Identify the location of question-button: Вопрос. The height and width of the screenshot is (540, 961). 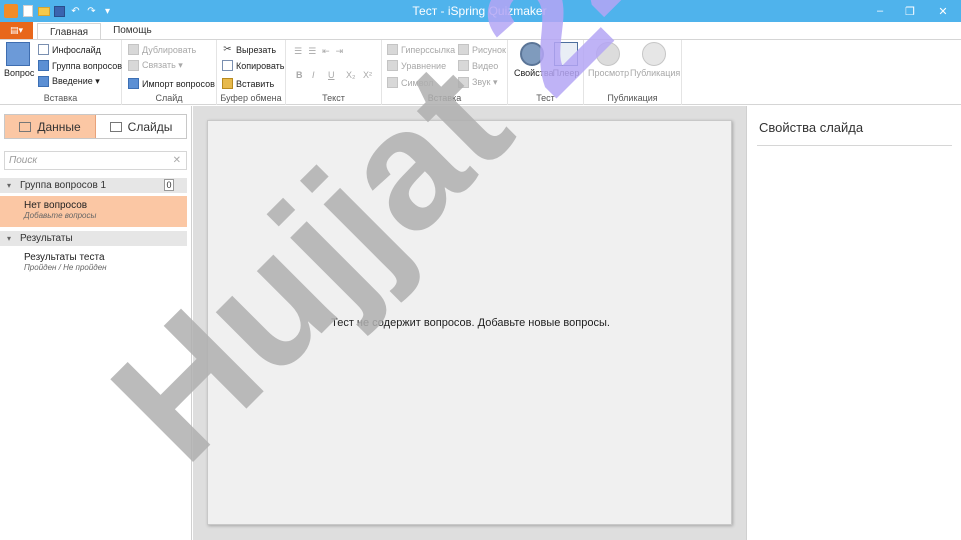
(19, 60).